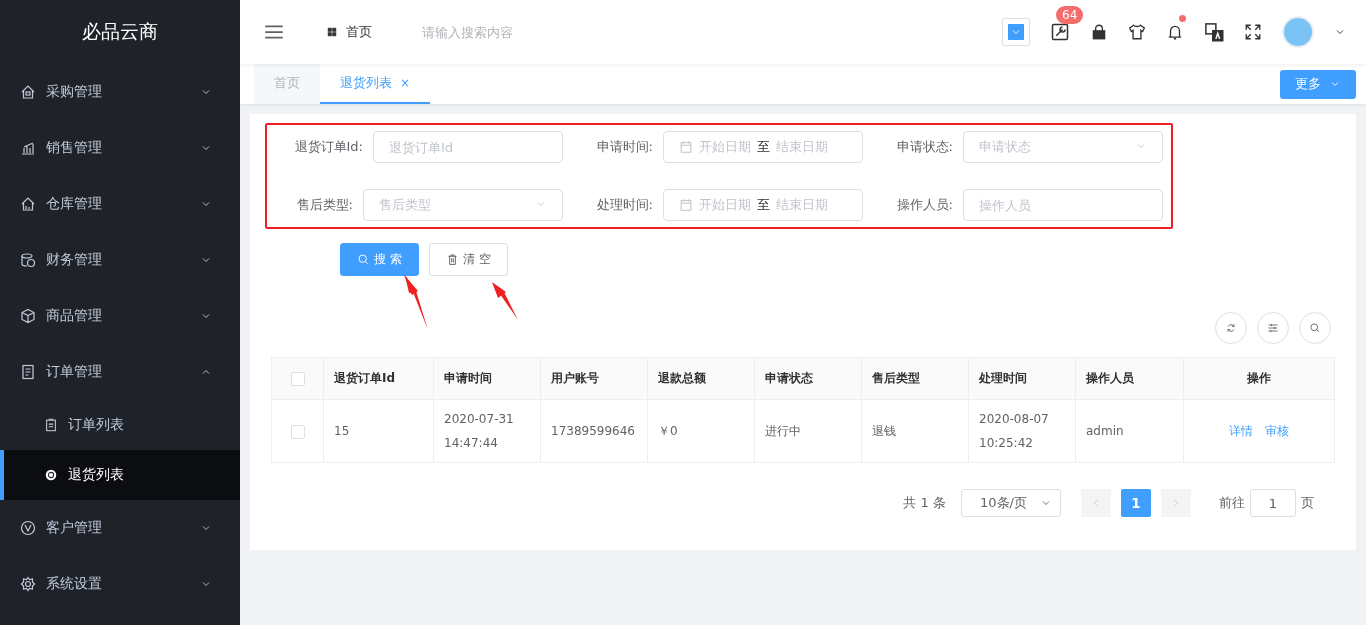 The height and width of the screenshot is (625, 1366). What do you see at coordinates (1232, 503) in the screenshot?
I see `goto-label: 前往` at bounding box center [1232, 503].